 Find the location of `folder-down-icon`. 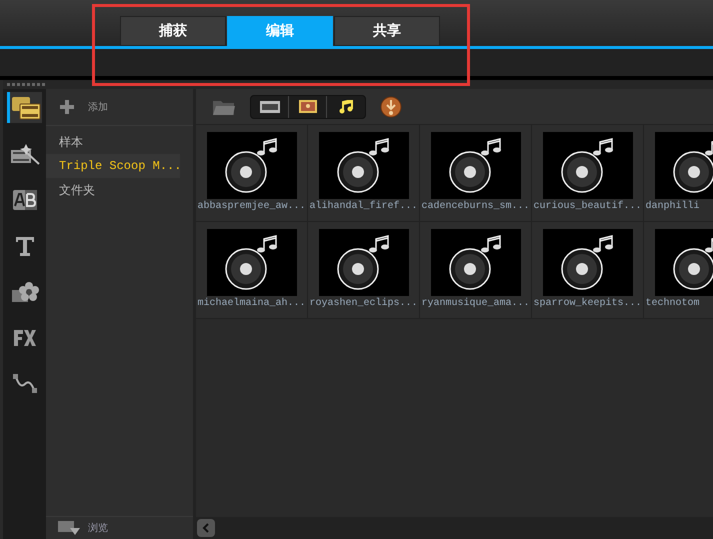

folder-down-icon is located at coordinates (69, 528).